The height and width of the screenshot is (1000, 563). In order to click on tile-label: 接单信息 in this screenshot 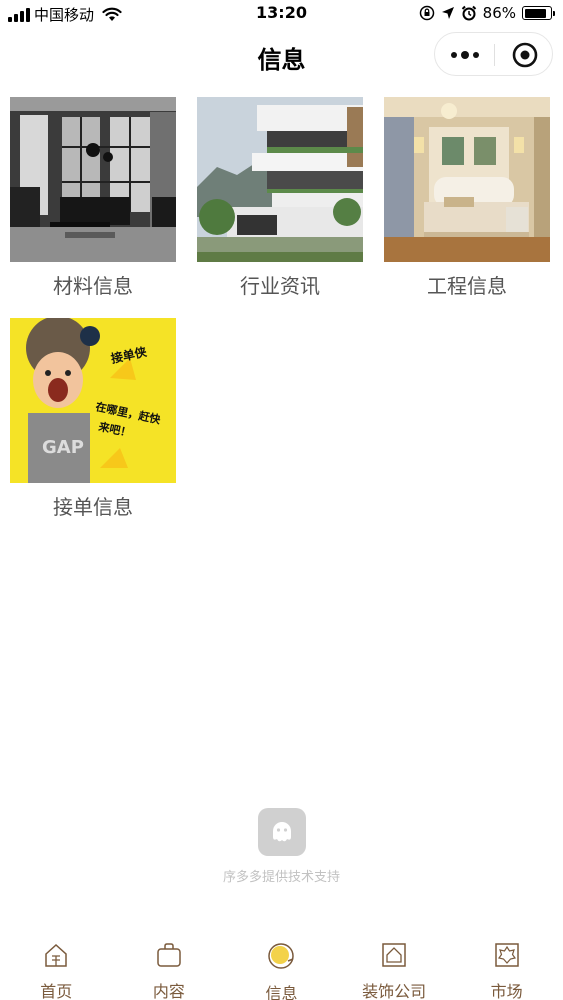, I will do `click(93, 507)`.